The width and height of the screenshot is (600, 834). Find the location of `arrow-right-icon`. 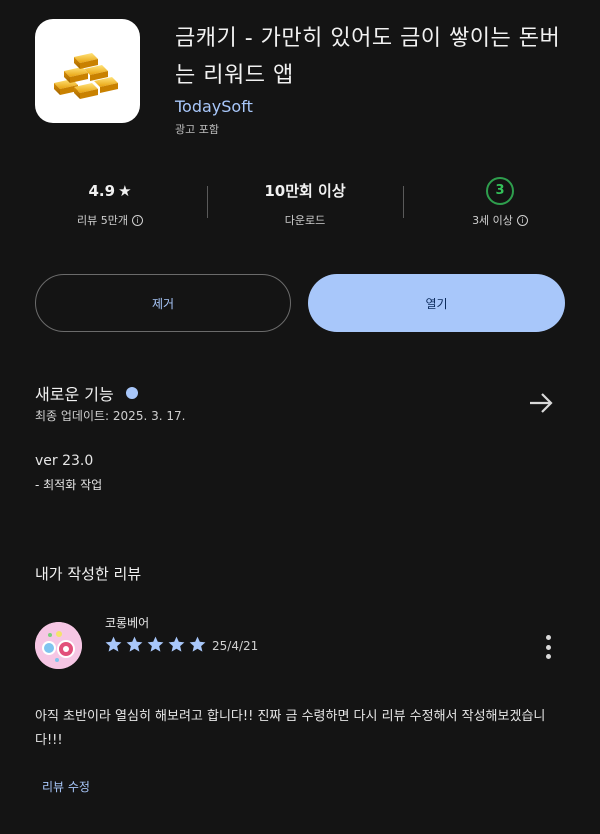

arrow-right-icon is located at coordinates (541, 403).